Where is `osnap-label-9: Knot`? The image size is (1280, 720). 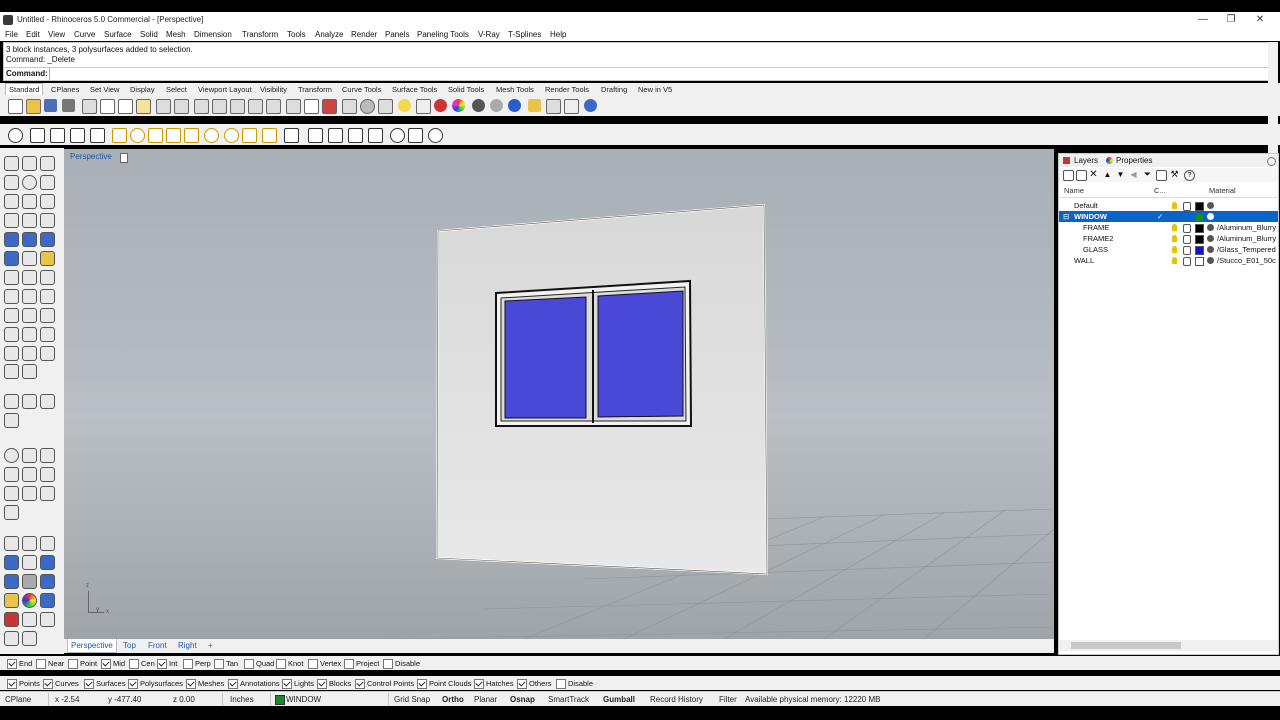
osnap-label-9: Knot is located at coordinates (295, 663).